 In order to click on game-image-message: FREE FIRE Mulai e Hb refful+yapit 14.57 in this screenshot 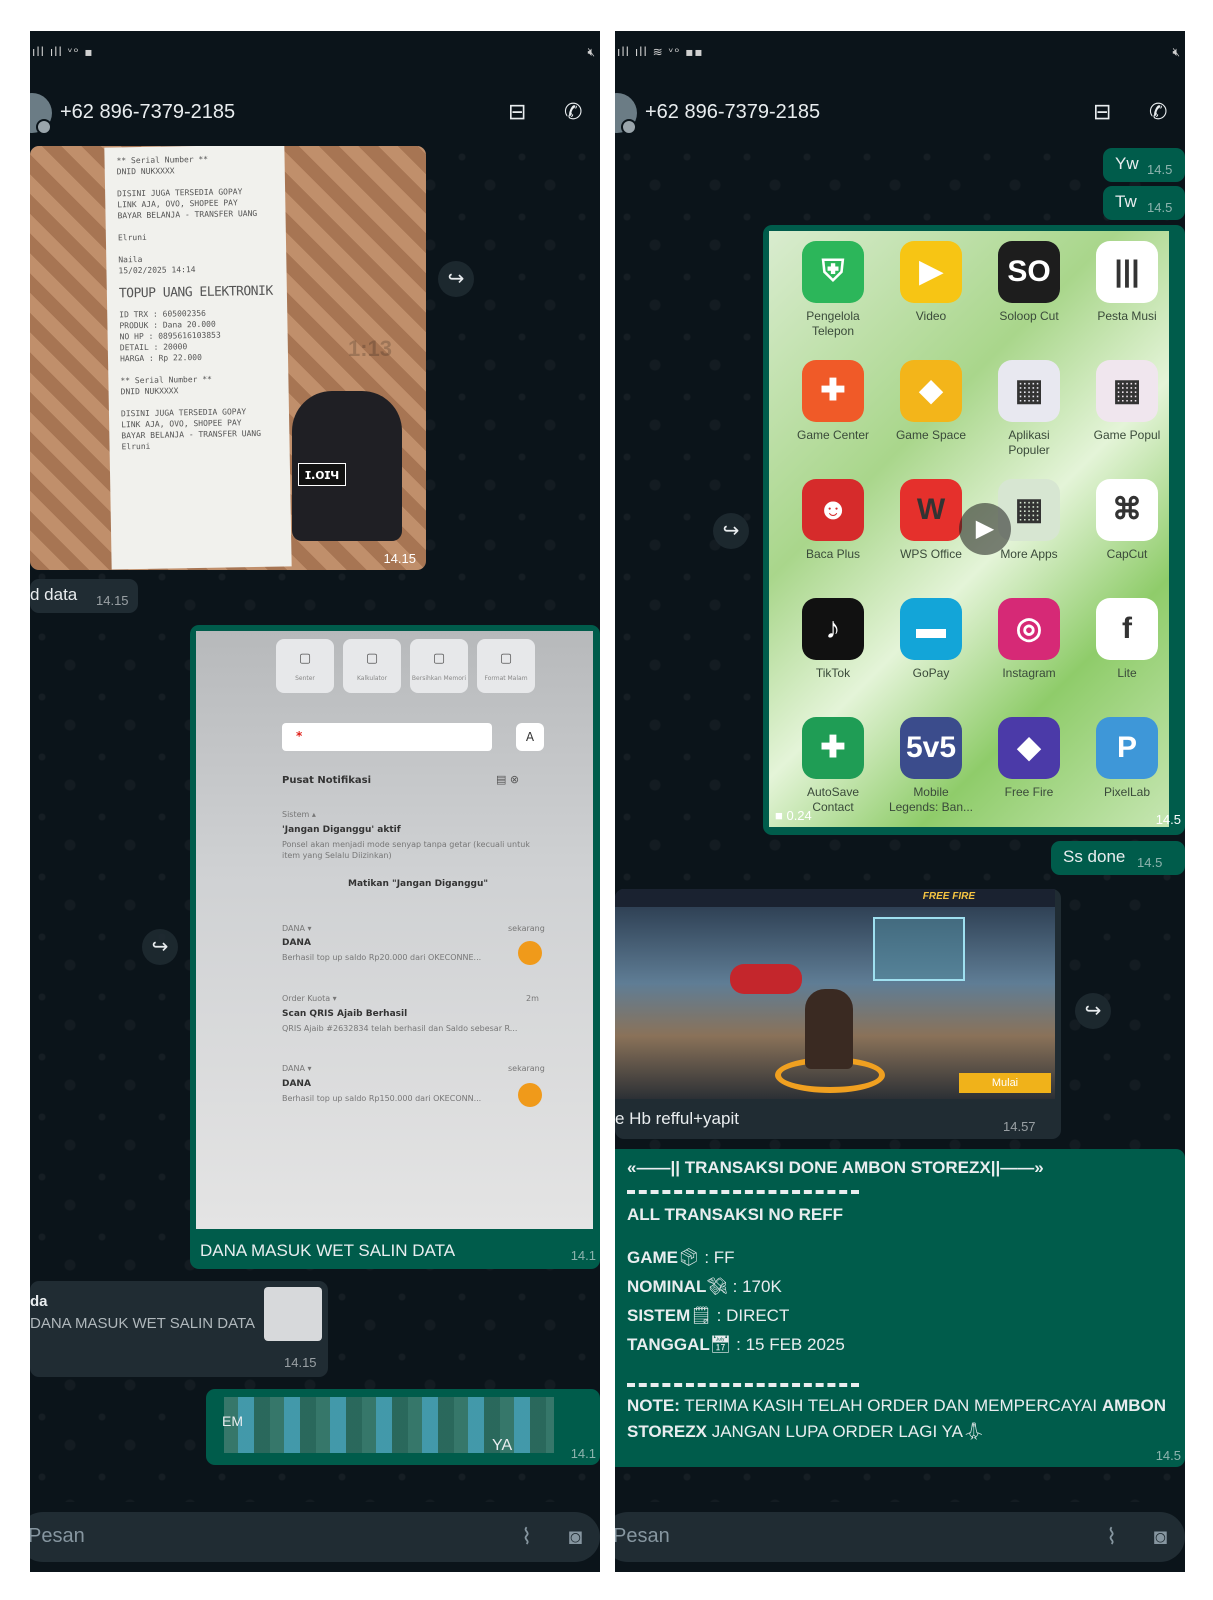, I will do `click(838, 1014)`.